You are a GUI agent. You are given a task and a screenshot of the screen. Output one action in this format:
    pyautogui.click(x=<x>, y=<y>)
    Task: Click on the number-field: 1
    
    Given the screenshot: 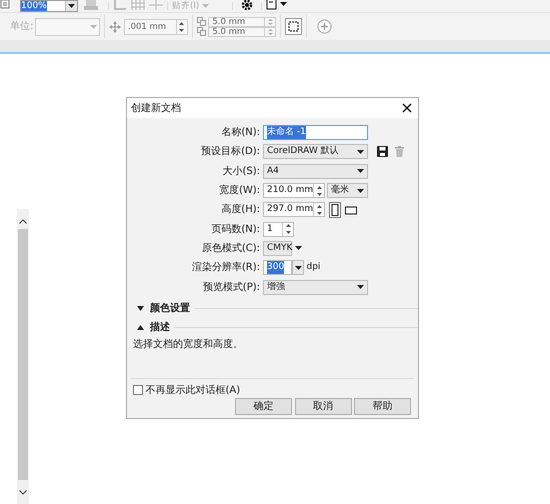 What is the action you would take?
    pyautogui.click(x=278, y=229)
    